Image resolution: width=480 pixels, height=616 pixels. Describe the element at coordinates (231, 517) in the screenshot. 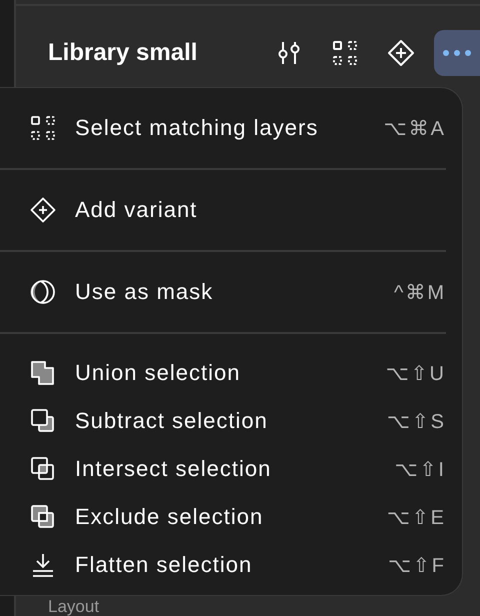

I see `menu-item: Exclude selection ⌥⇧E` at that location.